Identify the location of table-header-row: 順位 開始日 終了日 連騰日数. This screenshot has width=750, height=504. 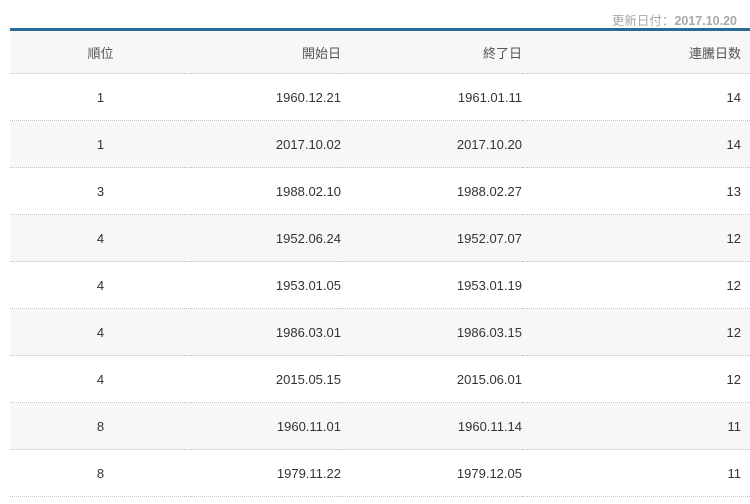
(380, 51).